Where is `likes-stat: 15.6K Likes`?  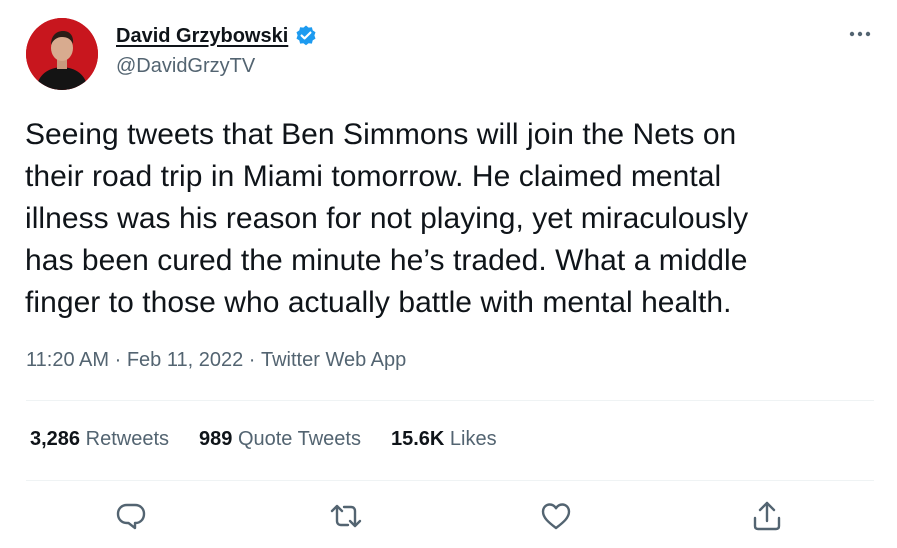 likes-stat: 15.6K Likes is located at coordinates (444, 439).